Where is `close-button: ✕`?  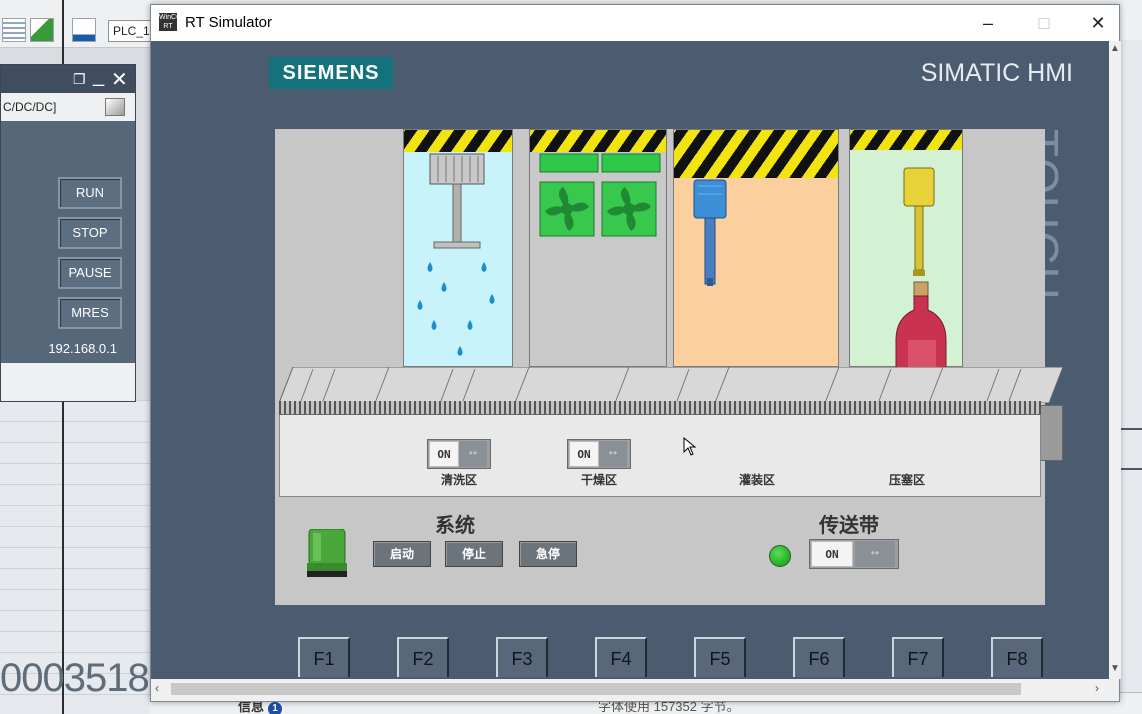 close-button: ✕ is located at coordinates (1098, 23).